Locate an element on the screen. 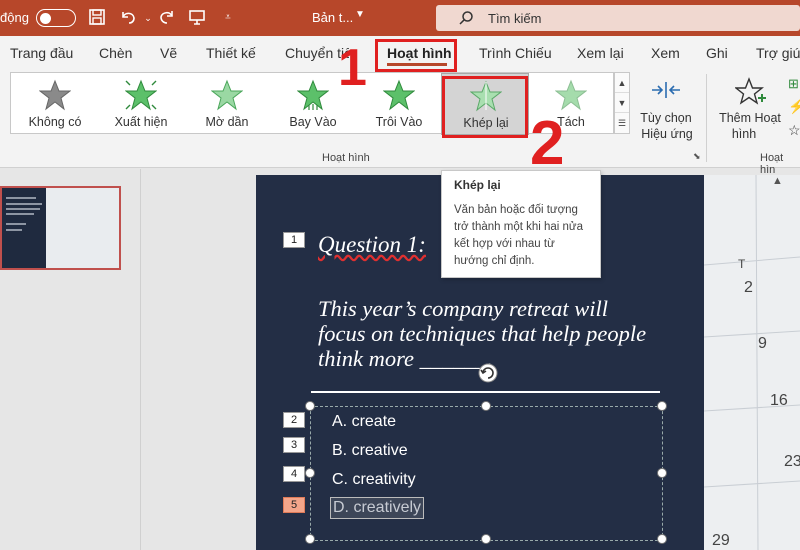 This screenshot has width=800, height=550. animation-label: Khép lại is located at coordinates (486, 123).